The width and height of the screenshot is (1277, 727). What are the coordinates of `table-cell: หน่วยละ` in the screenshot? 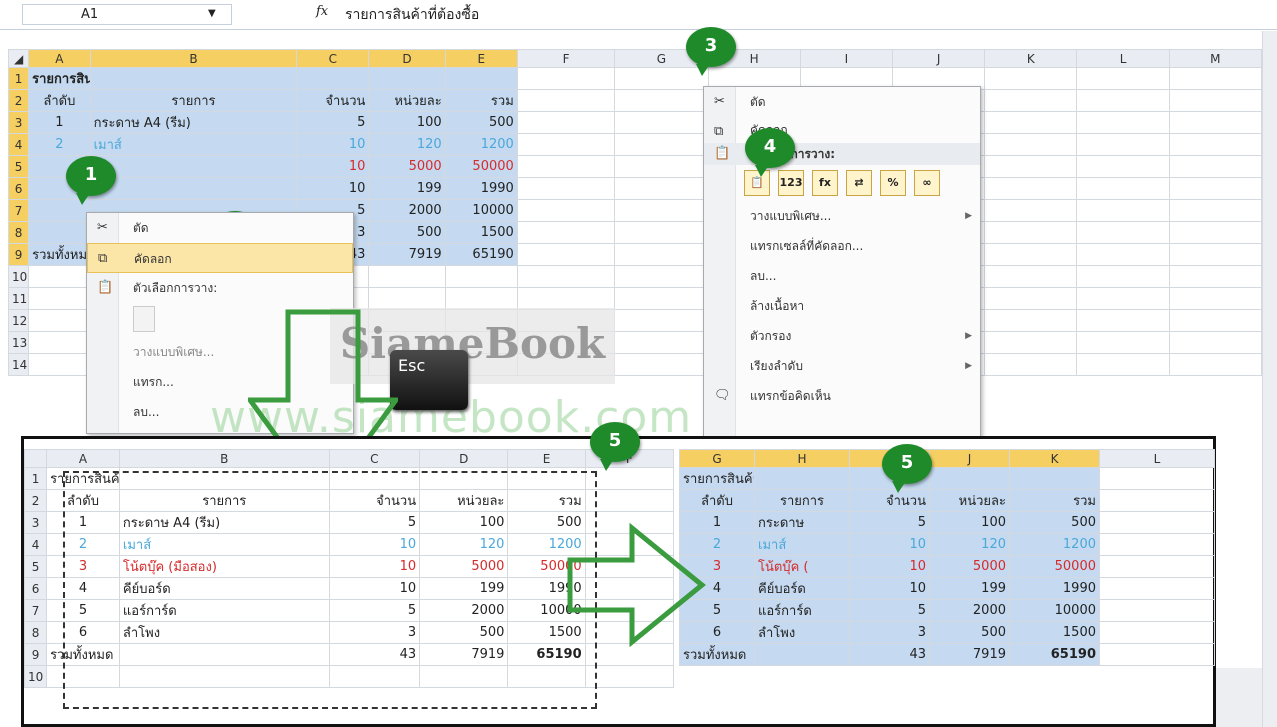 It's located at (407, 100).